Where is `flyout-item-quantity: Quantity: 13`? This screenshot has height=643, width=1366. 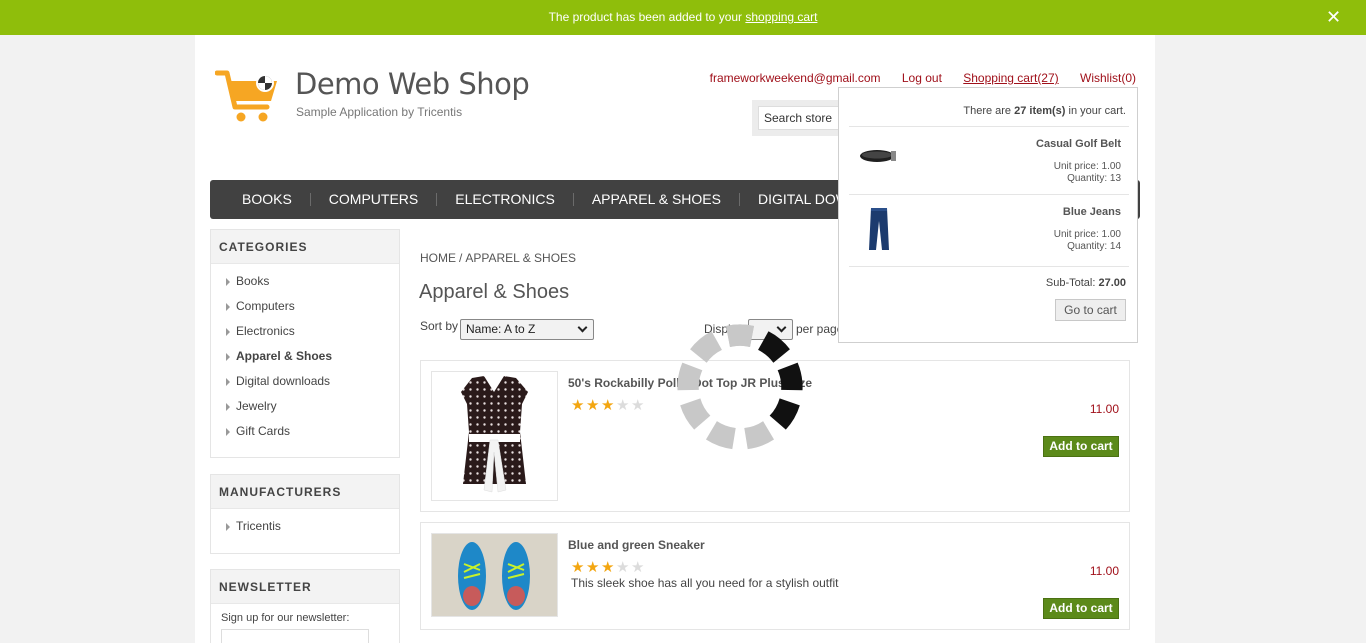
flyout-item-quantity: Quantity: 13 is located at coordinates (1094, 178).